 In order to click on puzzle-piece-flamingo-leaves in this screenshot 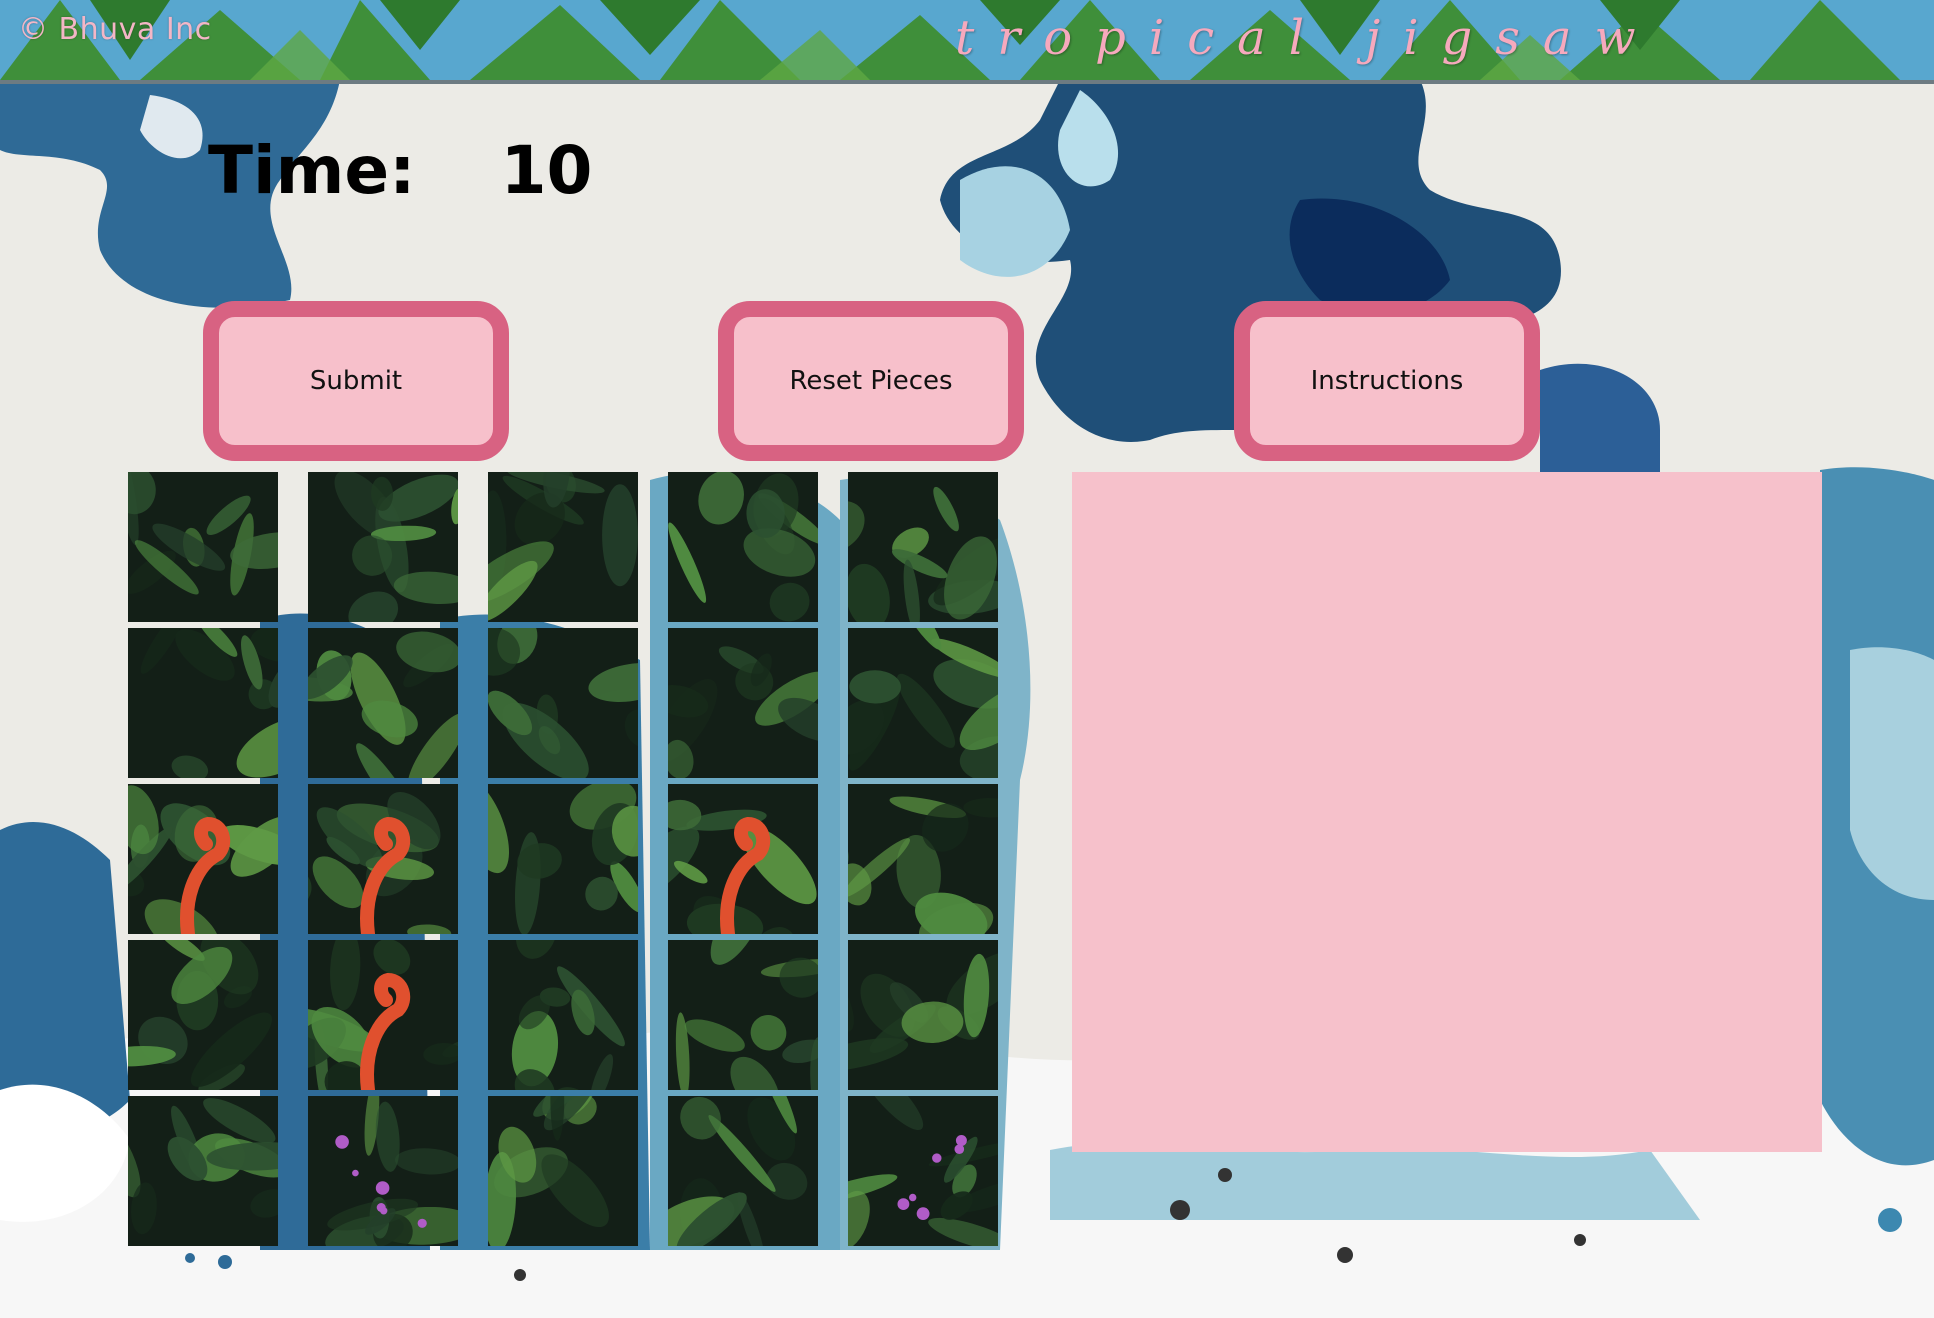, I will do `click(206, 871)`.